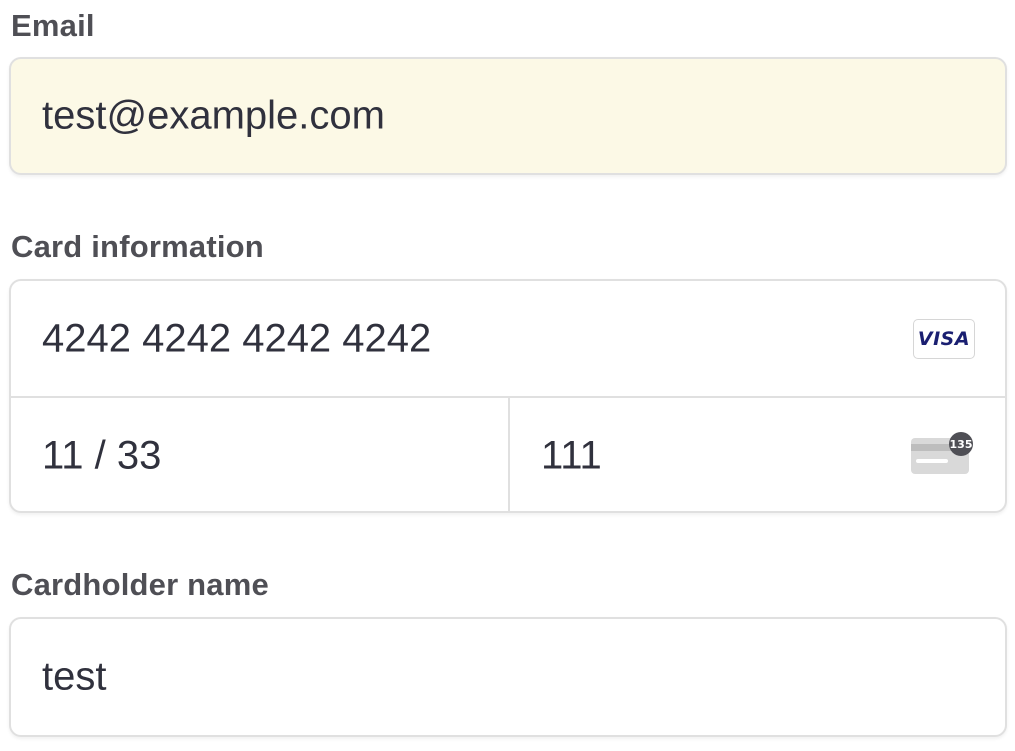 This screenshot has width=1015, height=751. Describe the element at coordinates (237, 338) in the screenshot. I see `card-number-value: 4242 4242 4242 4242` at that location.